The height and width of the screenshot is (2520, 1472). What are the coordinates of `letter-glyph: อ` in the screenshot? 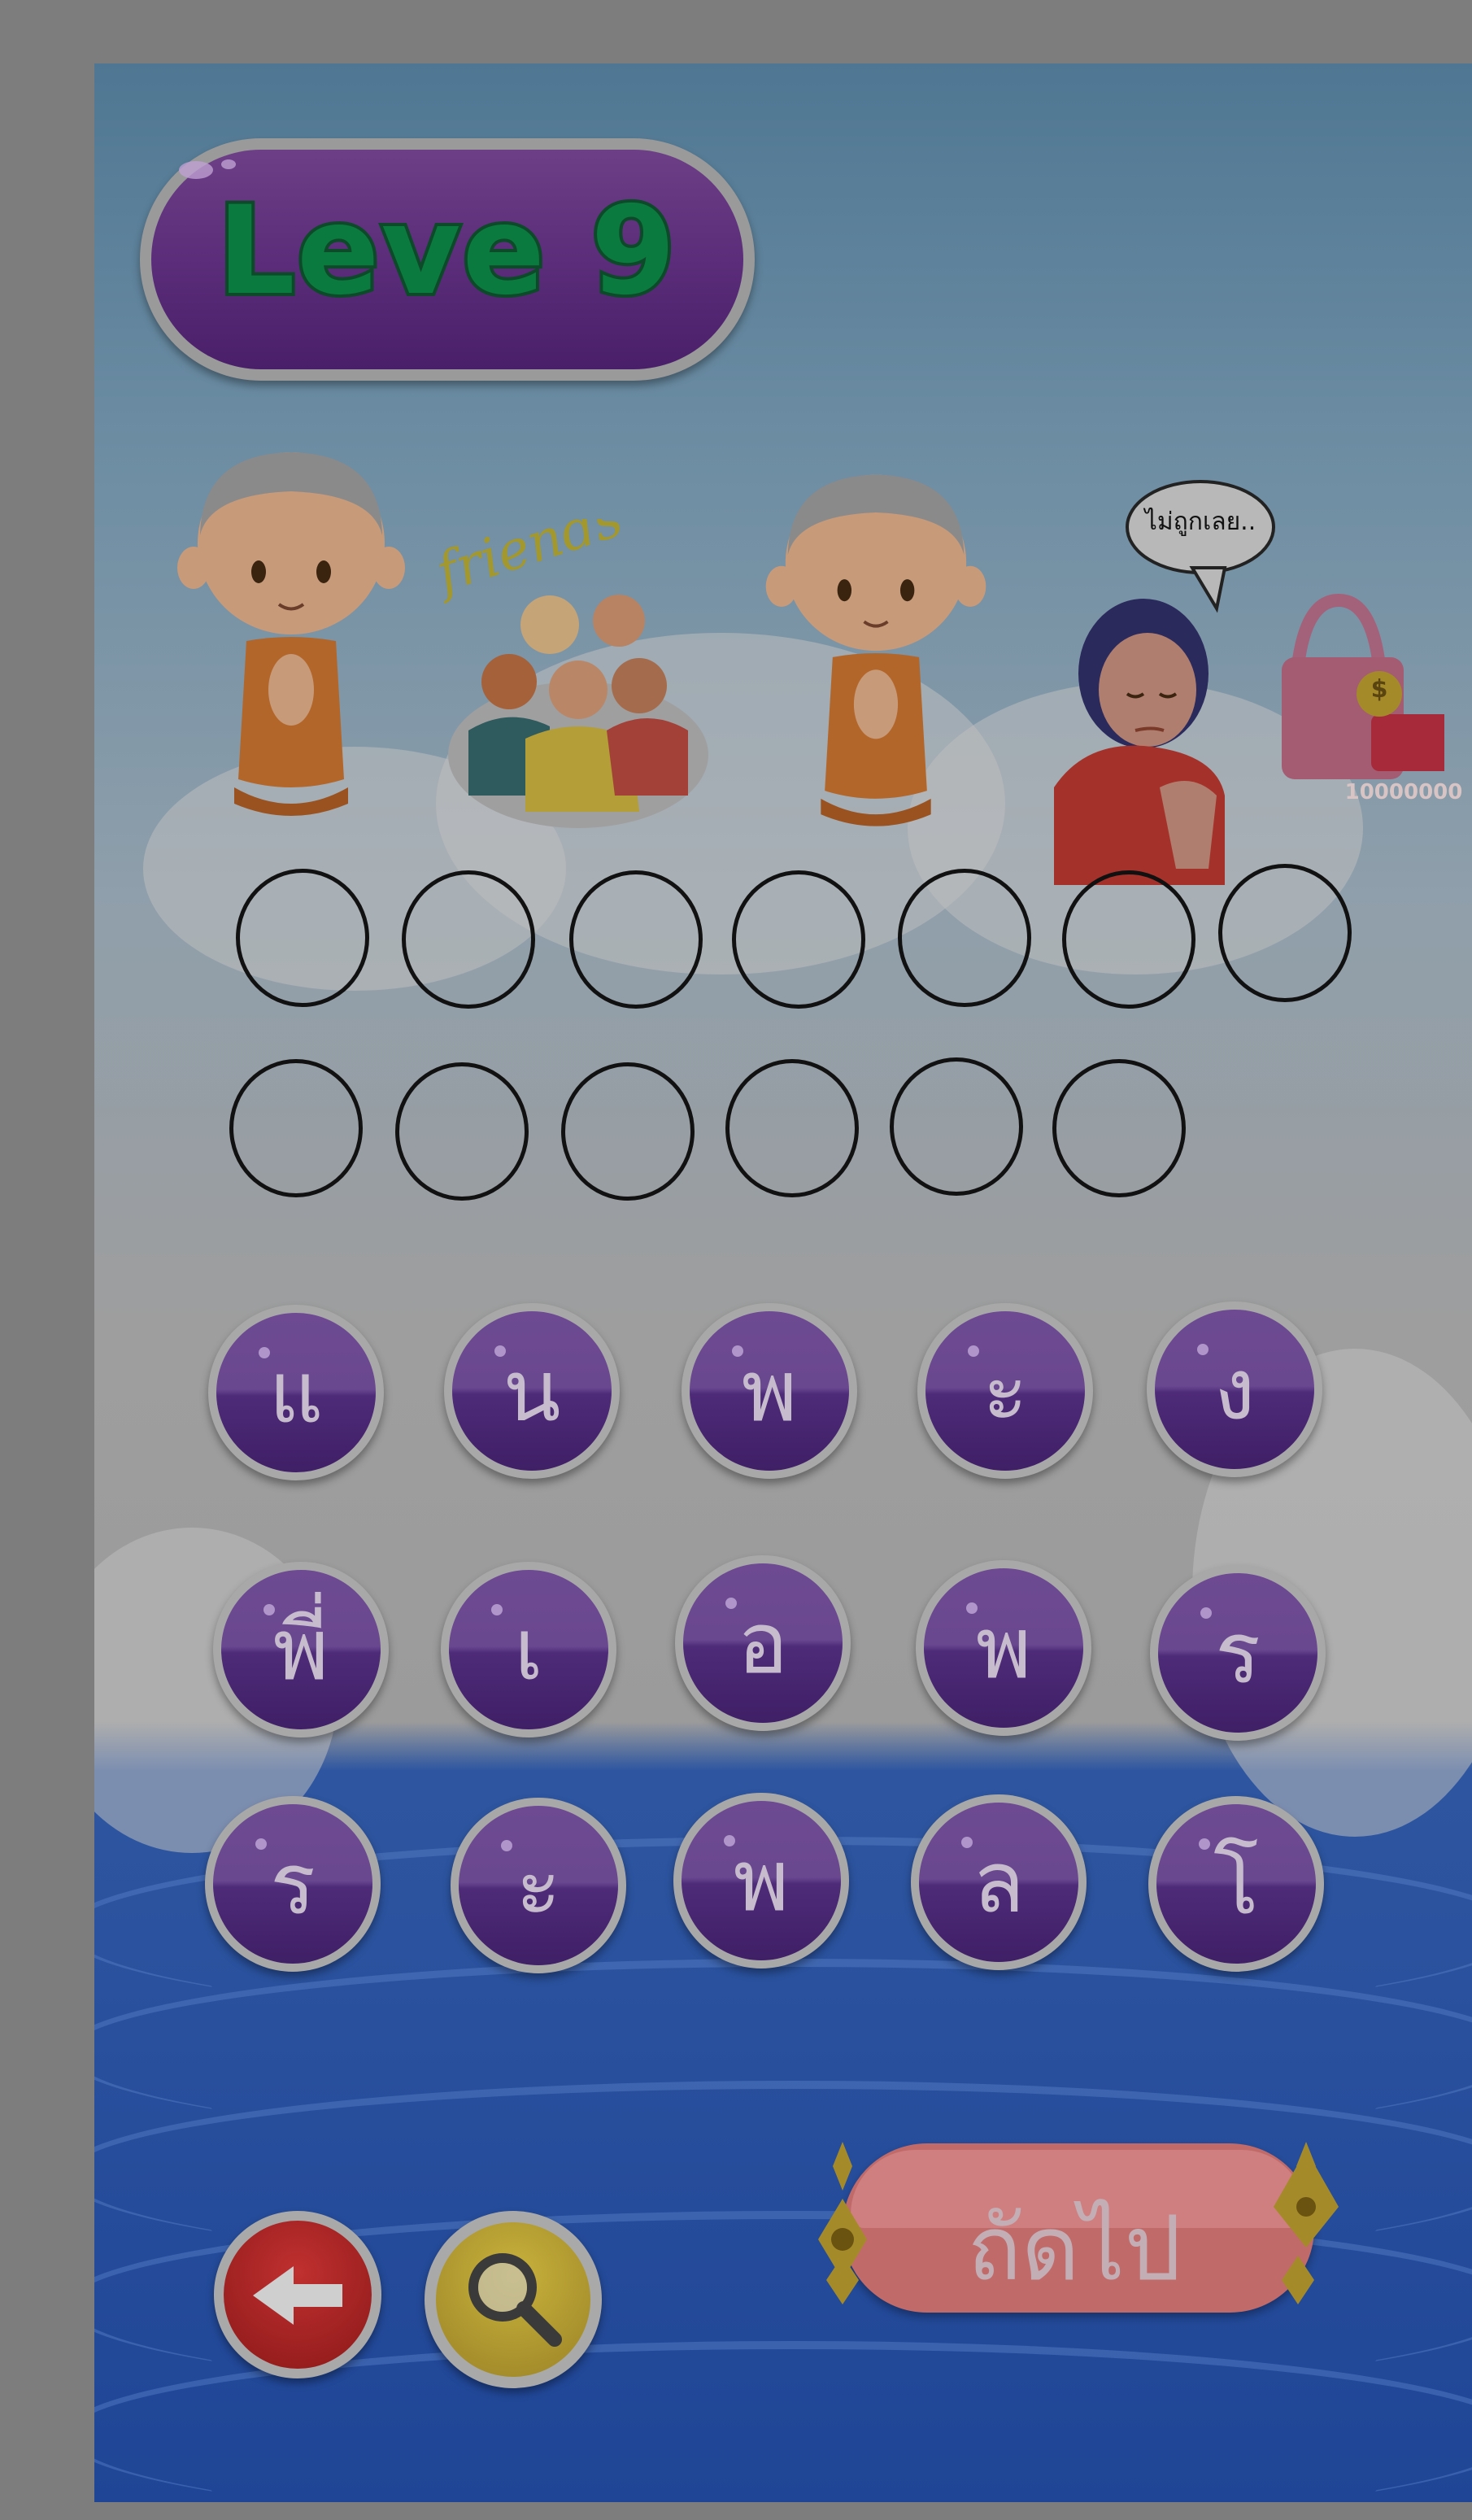 It's located at (763, 1643).